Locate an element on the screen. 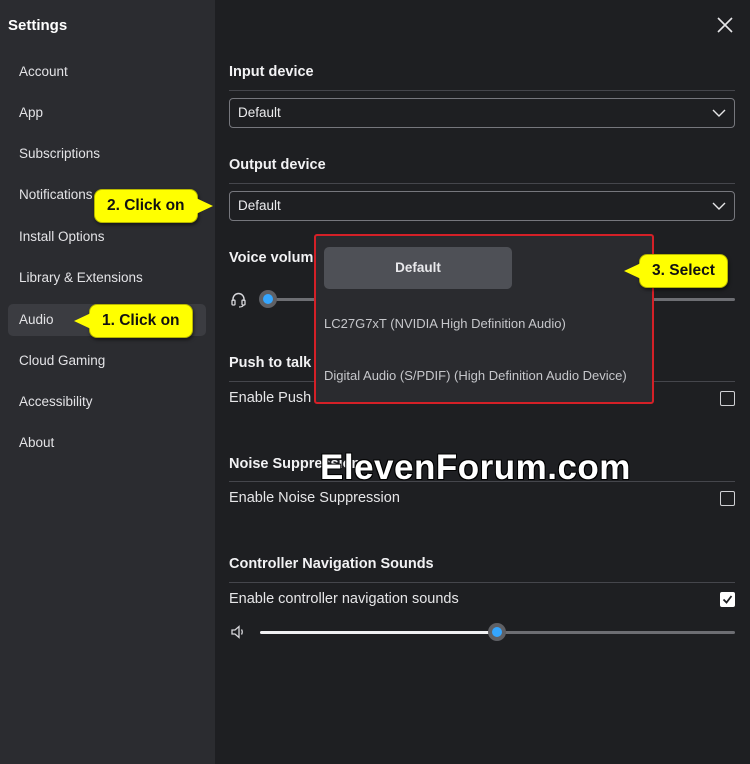 This screenshot has height=764, width=750. callout-step-1: 1. Click on is located at coordinates (133, 321).